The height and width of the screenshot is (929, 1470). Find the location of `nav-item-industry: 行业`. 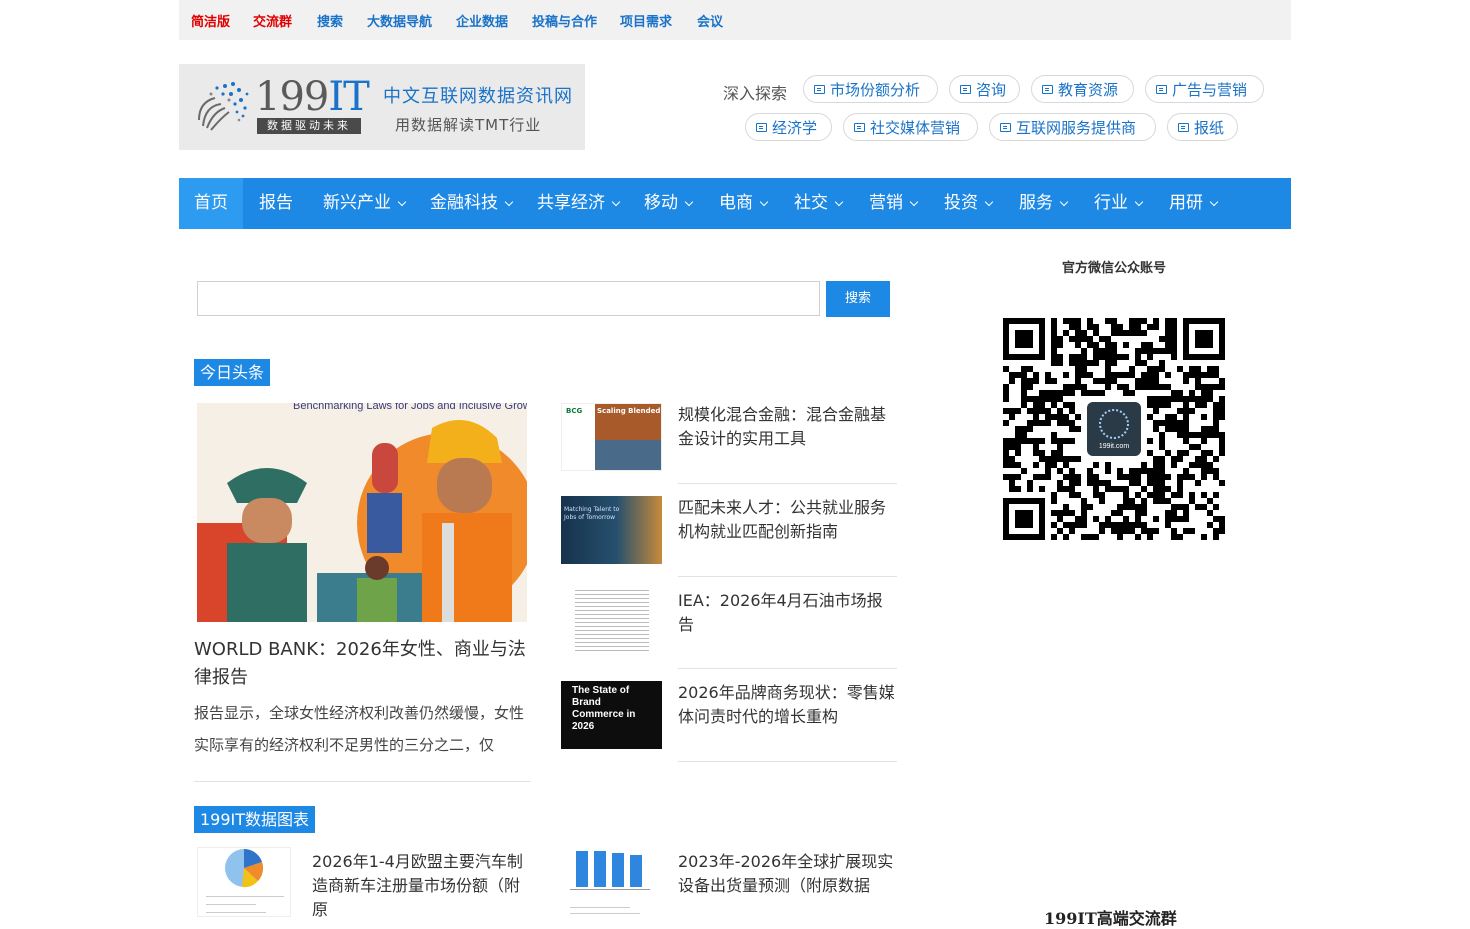

nav-item-industry: 行业 is located at coordinates (1119, 203).